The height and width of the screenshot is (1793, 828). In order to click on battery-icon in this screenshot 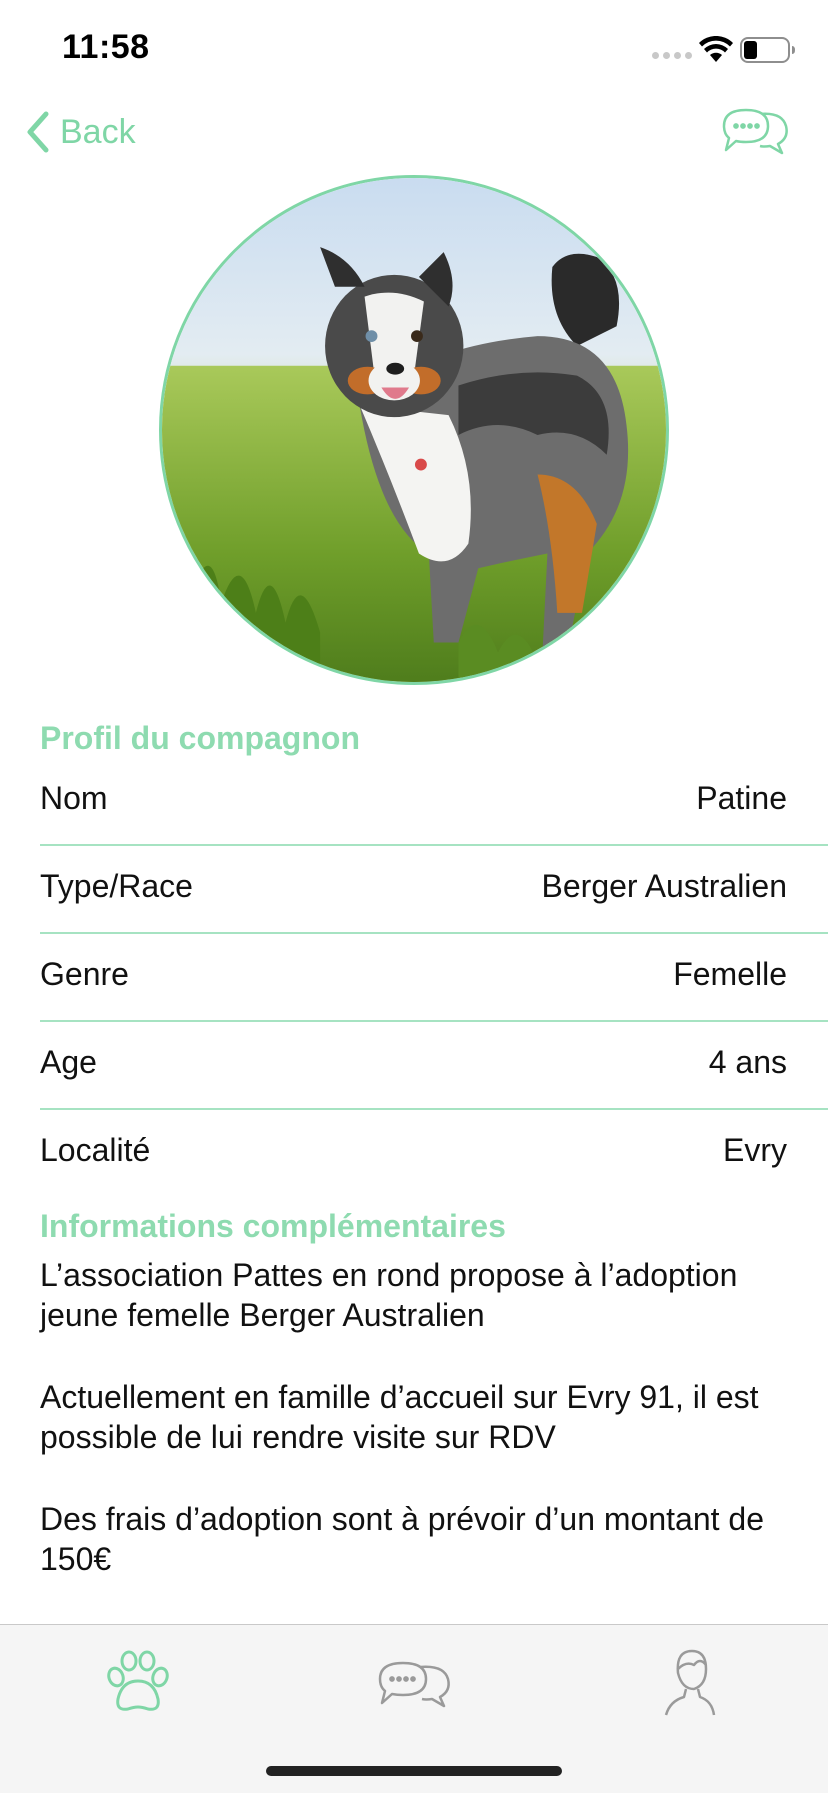, I will do `click(767, 50)`.